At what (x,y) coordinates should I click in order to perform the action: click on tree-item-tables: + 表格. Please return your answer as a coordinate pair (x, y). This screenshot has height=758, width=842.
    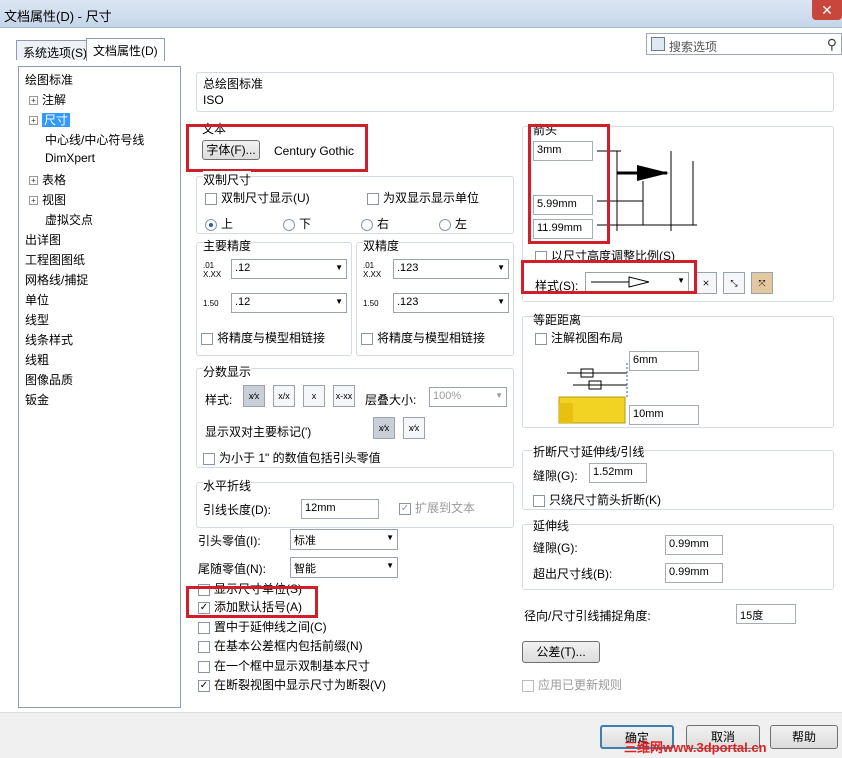
    Looking at the image, I should click on (47, 179).